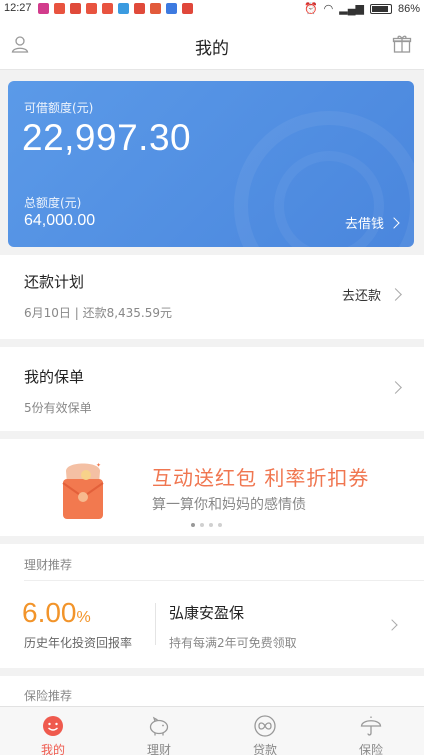 The width and height of the screenshot is (424, 755). What do you see at coordinates (123, 8) in the screenshot?
I see `telegram-notification-icon` at bounding box center [123, 8].